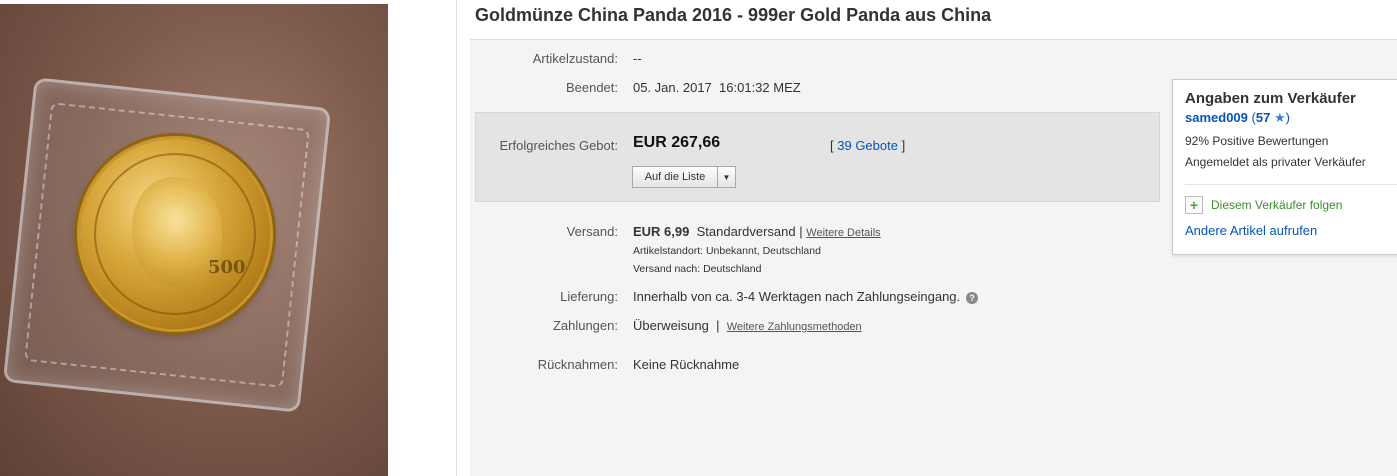 The width and height of the screenshot is (1397, 476). What do you see at coordinates (717, 87) in the screenshot?
I see `ended-value: 05. Jan. 2017 16:01:32 MEZ` at bounding box center [717, 87].